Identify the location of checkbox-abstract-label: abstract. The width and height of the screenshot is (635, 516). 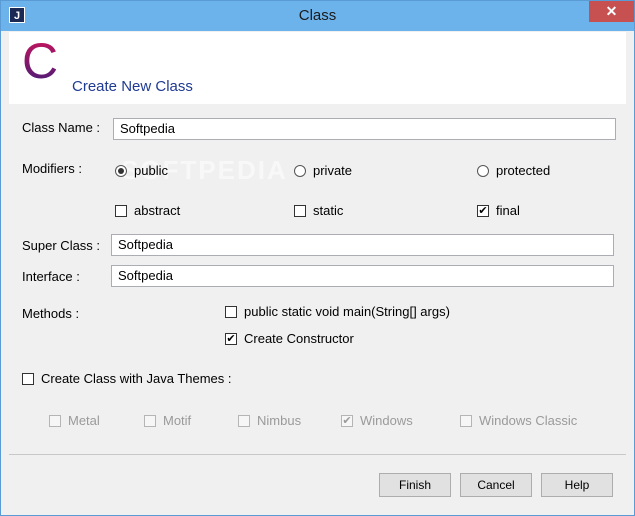
(157, 210).